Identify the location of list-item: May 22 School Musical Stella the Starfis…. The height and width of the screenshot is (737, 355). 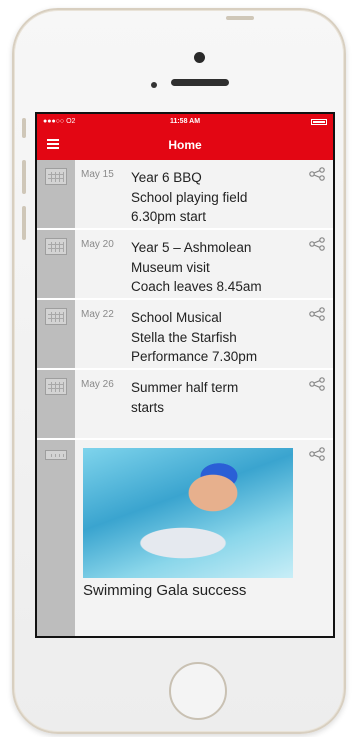
(185, 335).